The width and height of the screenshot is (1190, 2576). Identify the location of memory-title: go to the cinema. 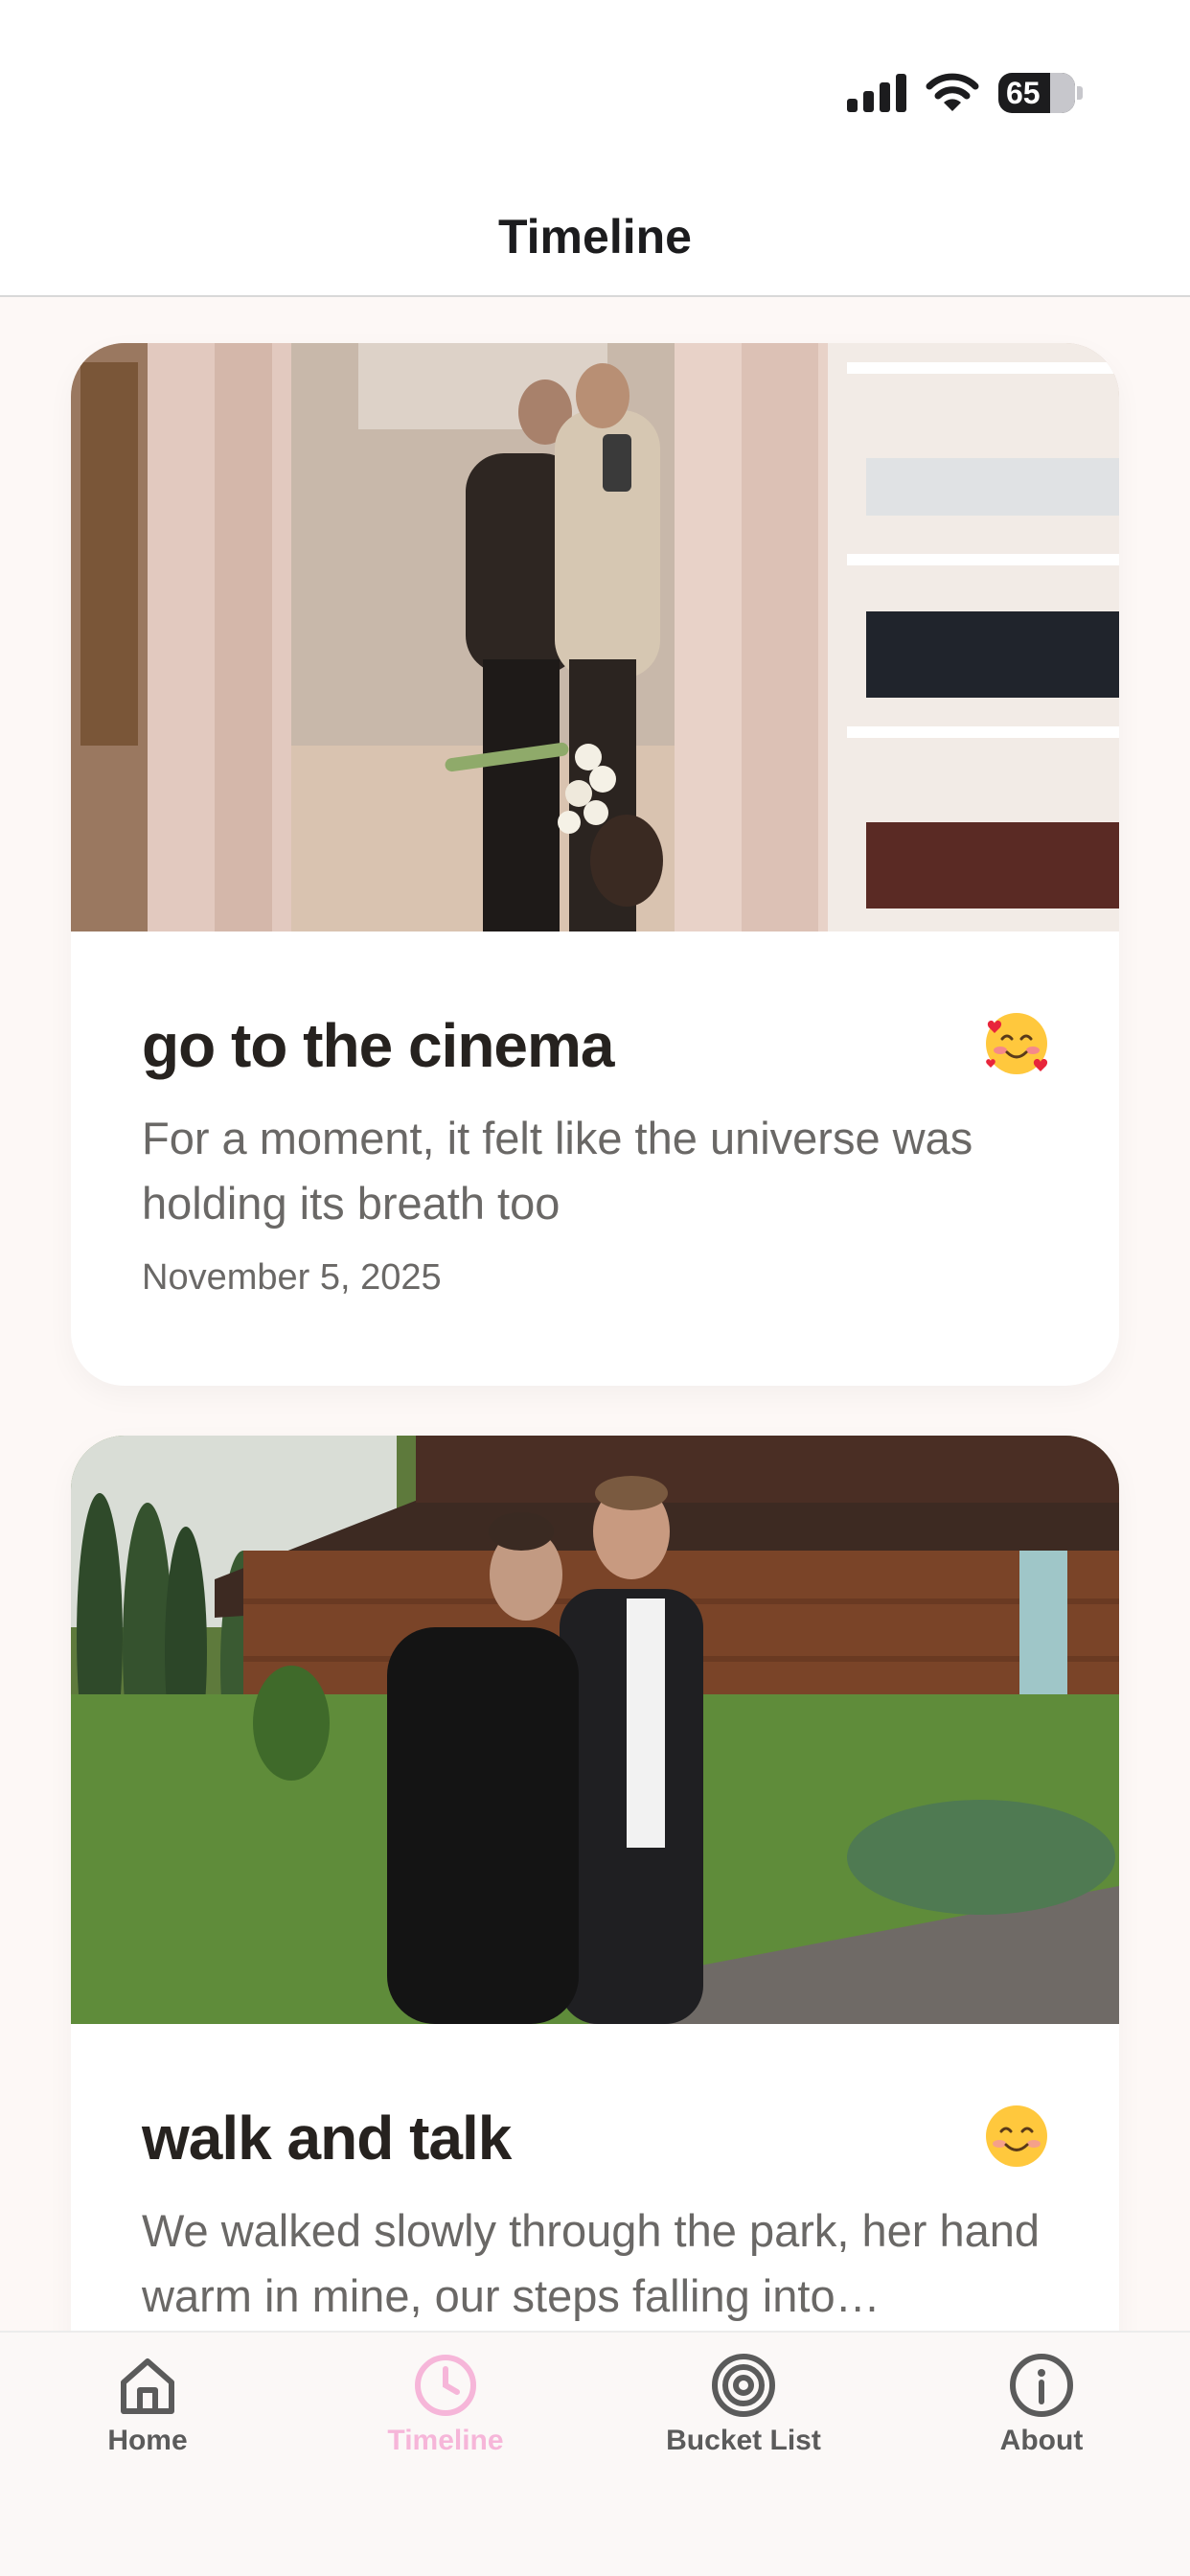
(379, 1045).